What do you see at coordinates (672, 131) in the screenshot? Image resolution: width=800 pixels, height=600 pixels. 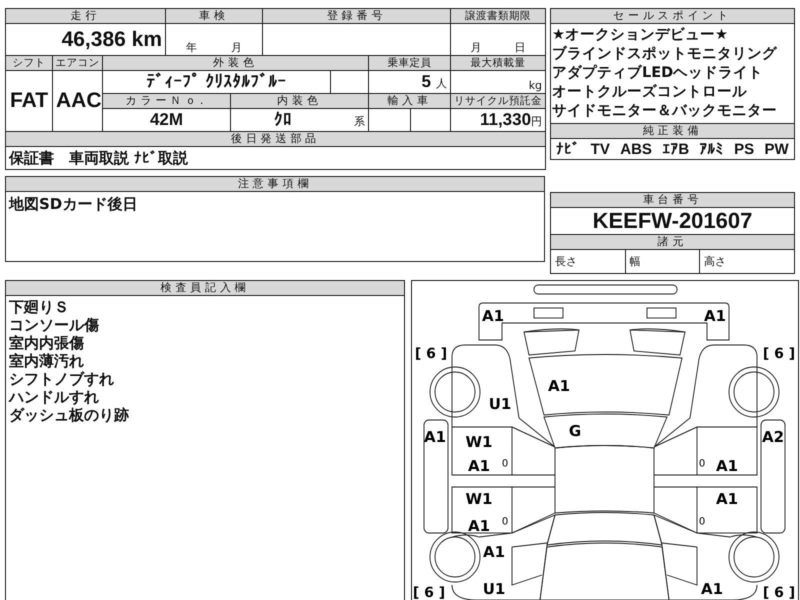 I see `section-header: 純正装備` at bounding box center [672, 131].